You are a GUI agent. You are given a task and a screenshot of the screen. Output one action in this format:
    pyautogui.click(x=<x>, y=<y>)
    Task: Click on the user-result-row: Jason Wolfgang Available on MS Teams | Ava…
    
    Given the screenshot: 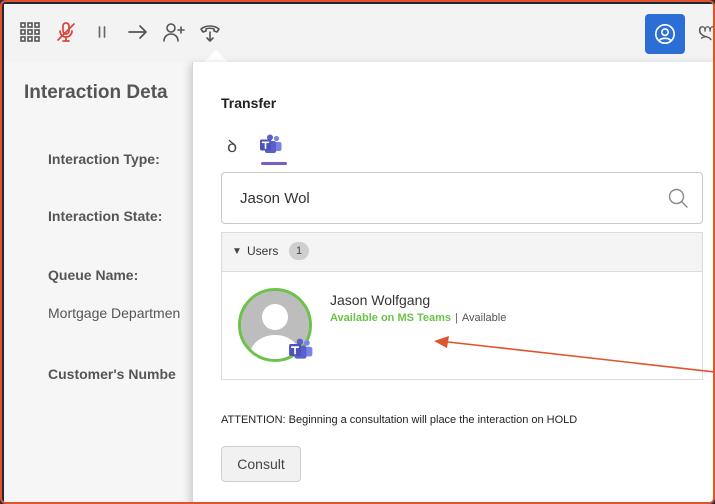 What is the action you would take?
    pyautogui.click(x=462, y=326)
    